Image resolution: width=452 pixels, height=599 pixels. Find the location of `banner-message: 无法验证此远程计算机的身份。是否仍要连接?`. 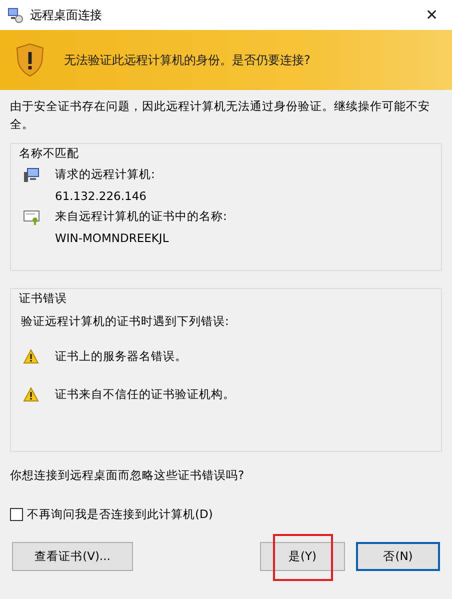

banner-message: 无法验证此远程计算机的身份。是否仍要连接? is located at coordinates (187, 60).